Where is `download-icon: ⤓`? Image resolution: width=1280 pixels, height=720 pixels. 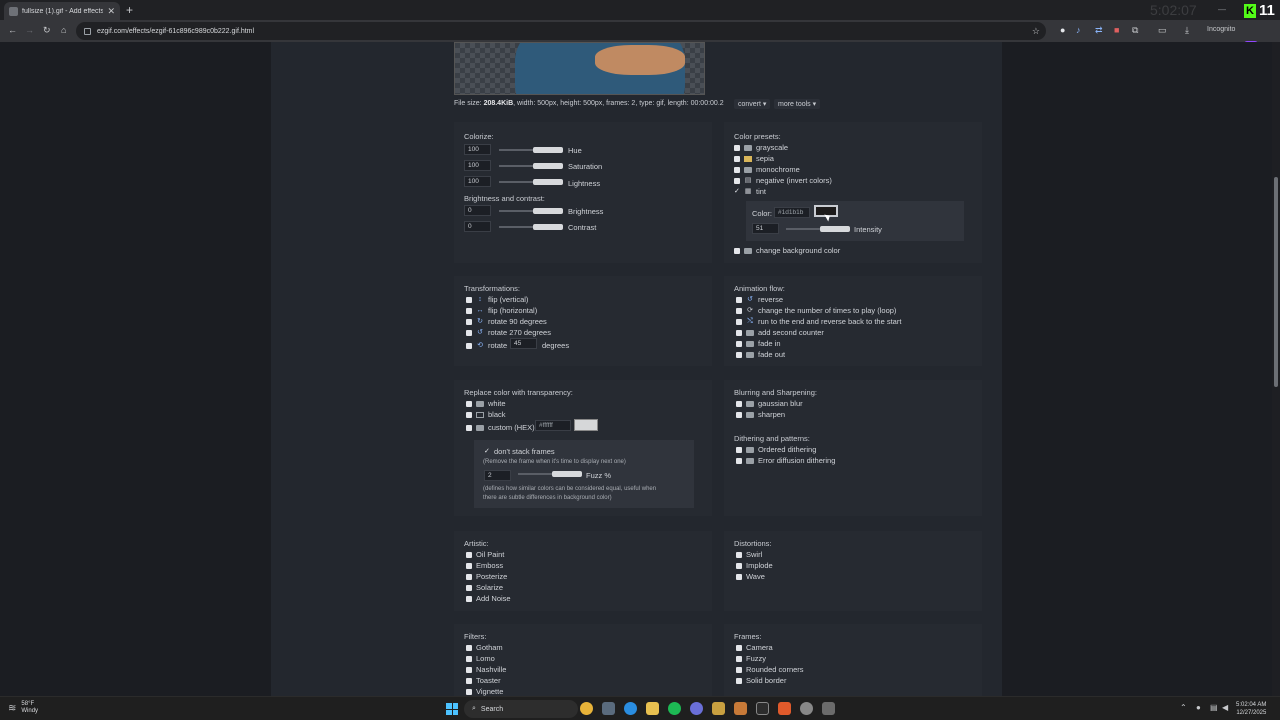
download-icon: ⤓ is located at coordinates (1187, 30).